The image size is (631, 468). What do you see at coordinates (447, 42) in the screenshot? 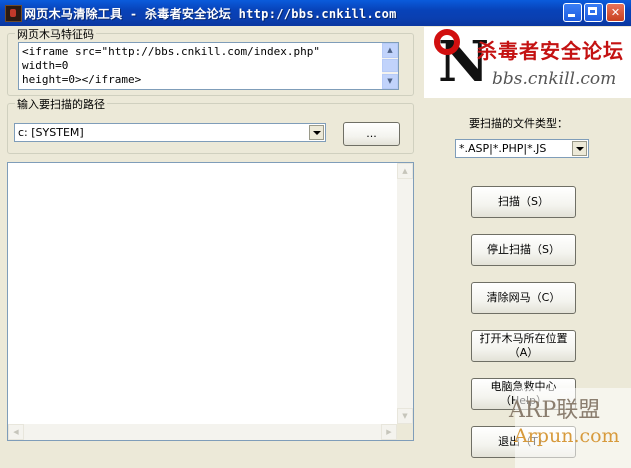
I see `logo-ring-icon` at bounding box center [447, 42].